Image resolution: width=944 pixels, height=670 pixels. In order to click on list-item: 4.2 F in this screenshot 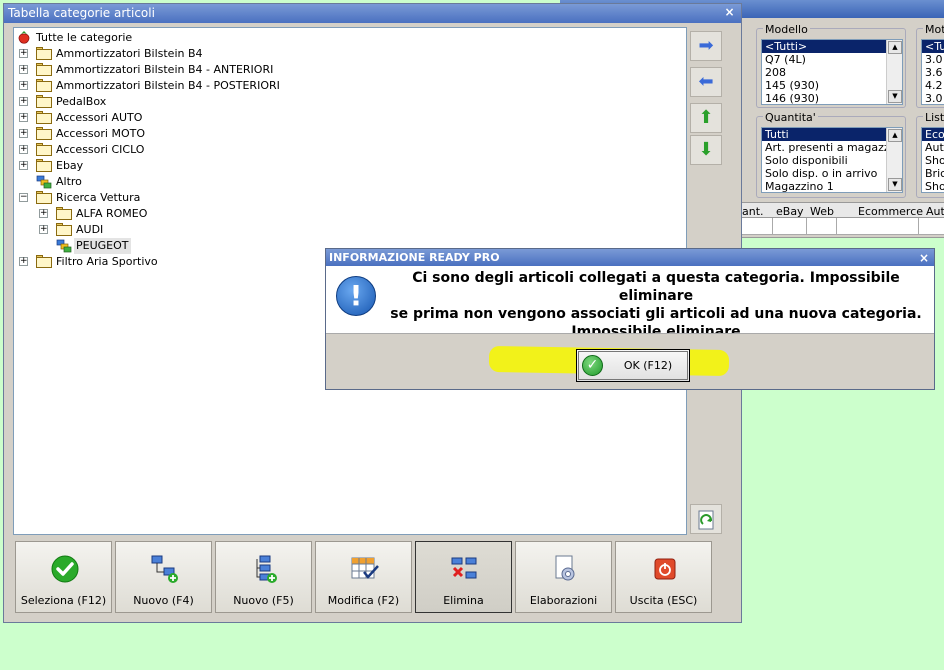, I will do `click(933, 85)`.